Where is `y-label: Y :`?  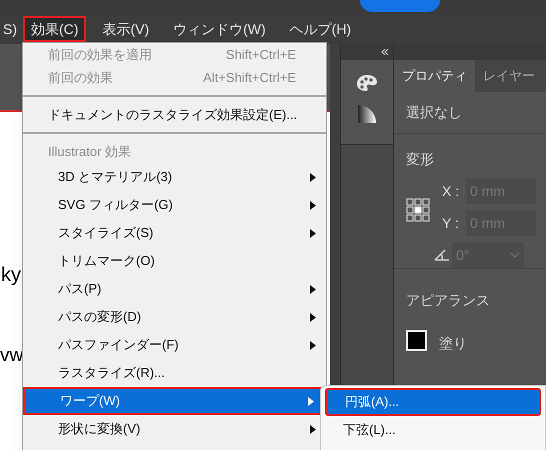 y-label: Y : is located at coordinates (451, 223).